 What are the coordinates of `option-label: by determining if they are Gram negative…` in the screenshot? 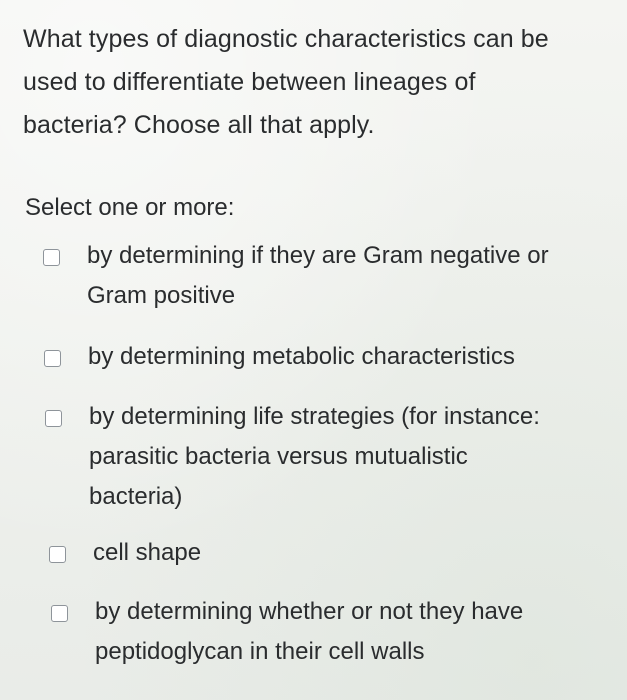 It's located at (318, 275).